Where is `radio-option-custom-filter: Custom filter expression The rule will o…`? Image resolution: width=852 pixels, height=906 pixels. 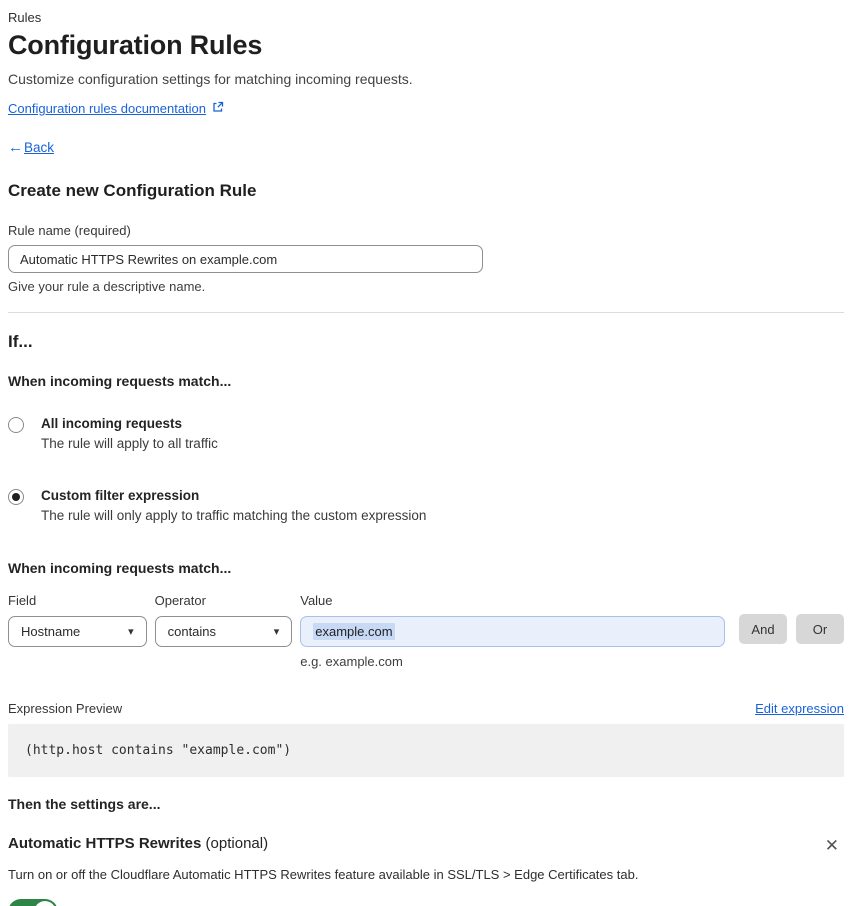 radio-option-custom-filter: Custom filter expression The rule will o… is located at coordinates (426, 505).